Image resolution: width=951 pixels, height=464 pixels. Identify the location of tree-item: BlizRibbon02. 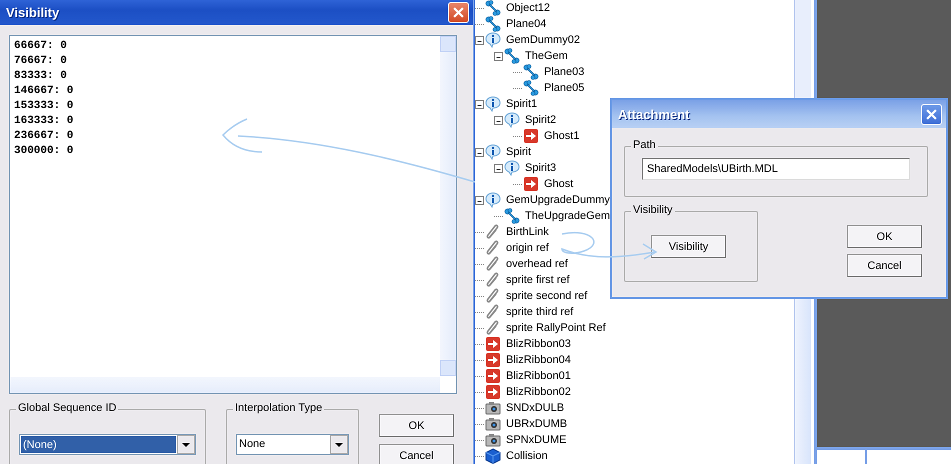
(538, 392).